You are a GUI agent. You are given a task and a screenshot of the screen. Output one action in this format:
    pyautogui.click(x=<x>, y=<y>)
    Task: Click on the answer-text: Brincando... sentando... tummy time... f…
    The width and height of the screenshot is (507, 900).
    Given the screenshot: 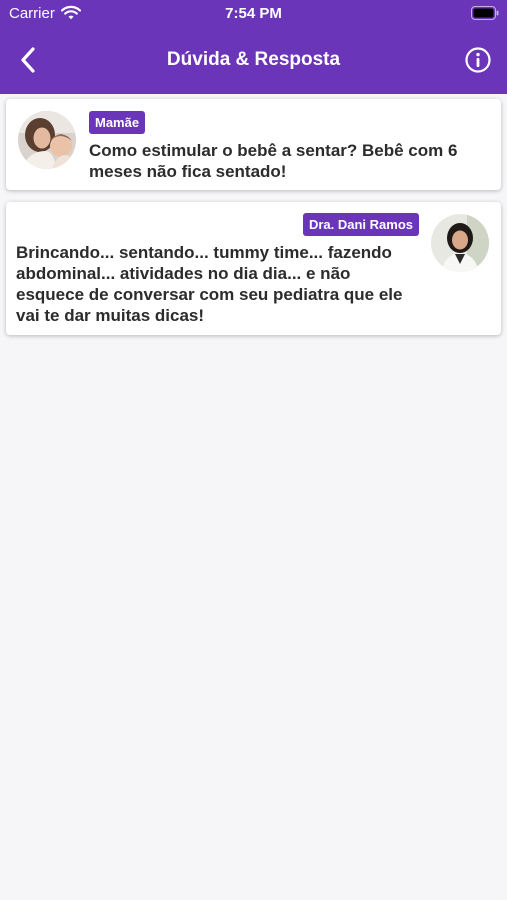 What is the action you would take?
    pyautogui.click(x=209, y=284)
    